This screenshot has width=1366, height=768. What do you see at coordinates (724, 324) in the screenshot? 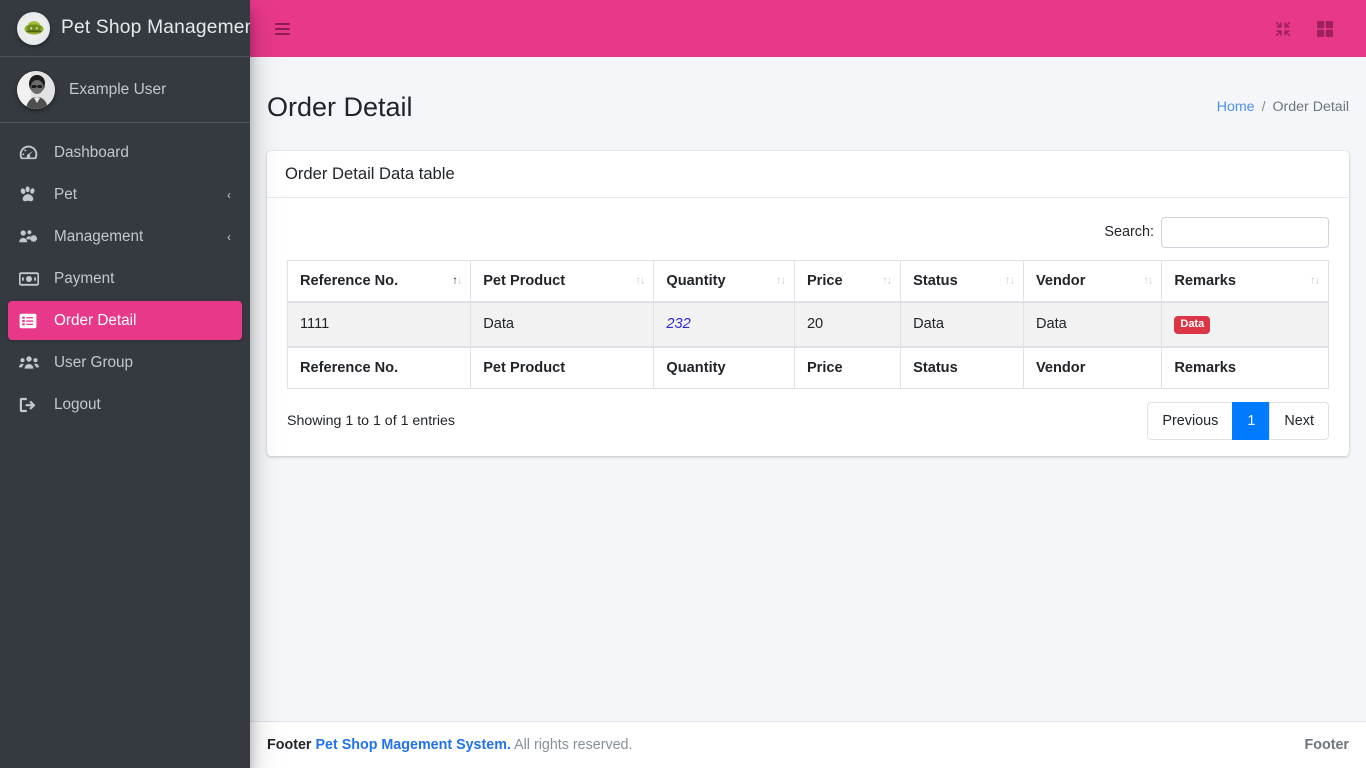
I see `cell-quantity: 232` at bounding box center [724, 324].